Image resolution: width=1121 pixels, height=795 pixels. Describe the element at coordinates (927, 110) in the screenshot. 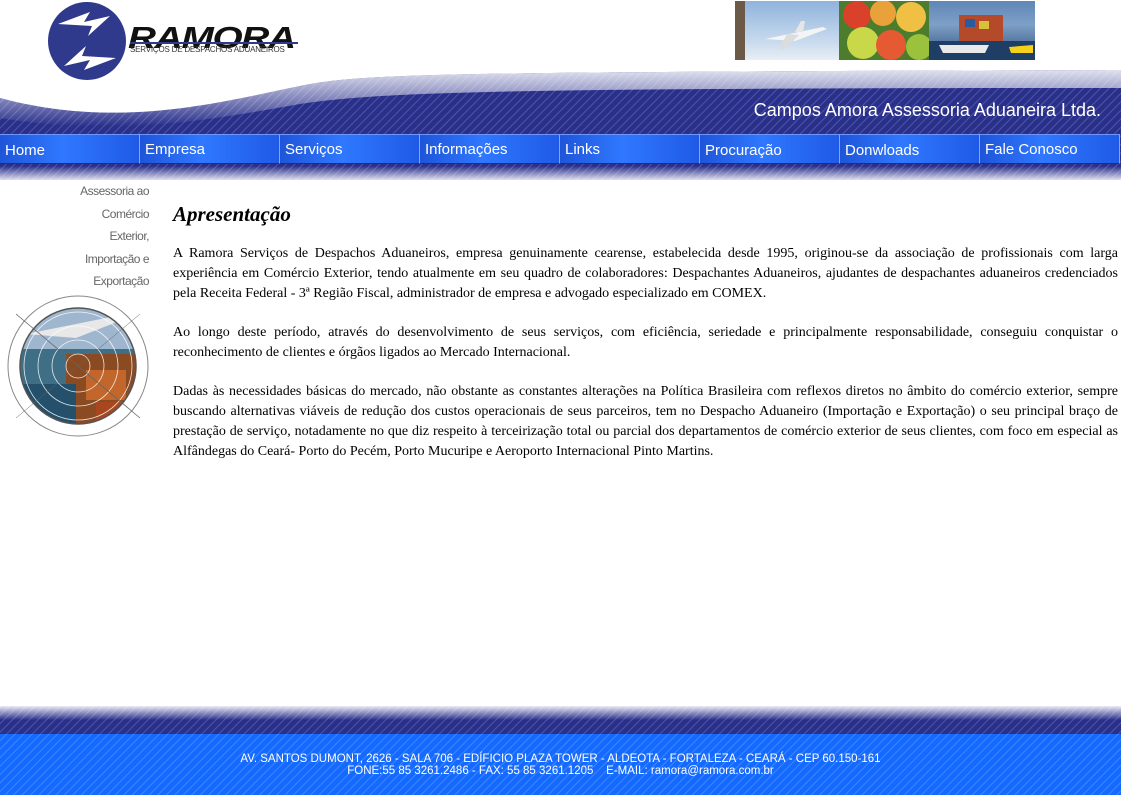

I see `company-name: Campos Amora Assessoria Aduaneira Ltda.` at that location.